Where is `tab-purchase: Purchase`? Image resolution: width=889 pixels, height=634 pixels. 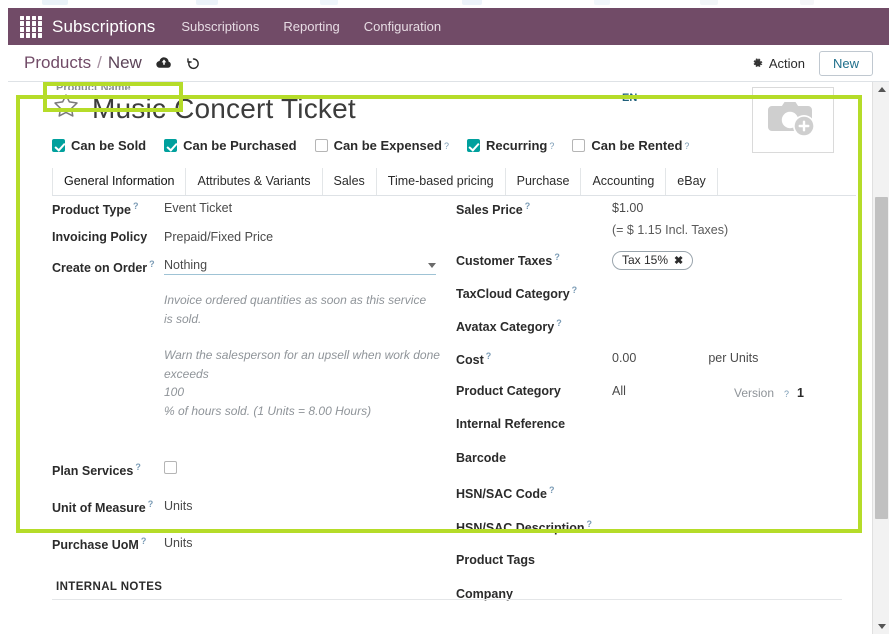 tab-purchase: Purchase is located at coordinates (544, 181).